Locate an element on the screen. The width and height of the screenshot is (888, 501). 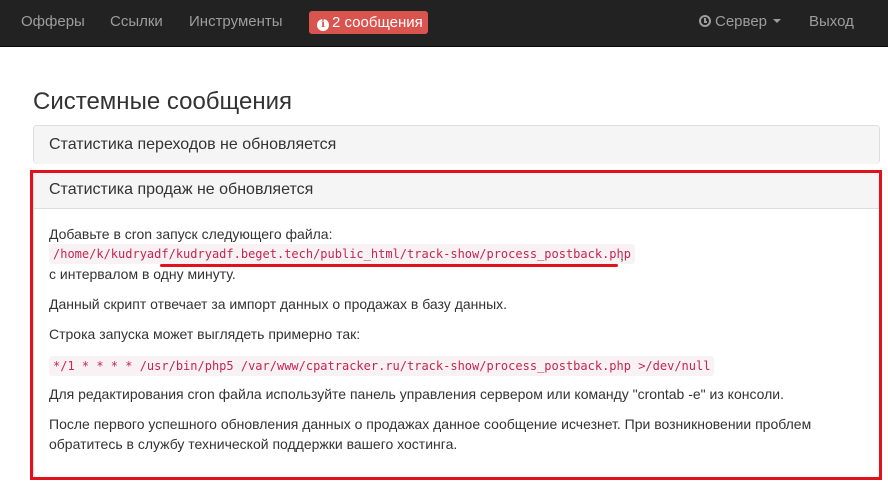
panel-clicks-stats: Статистика переходов не обновляется is located at coordinates (456, 144).